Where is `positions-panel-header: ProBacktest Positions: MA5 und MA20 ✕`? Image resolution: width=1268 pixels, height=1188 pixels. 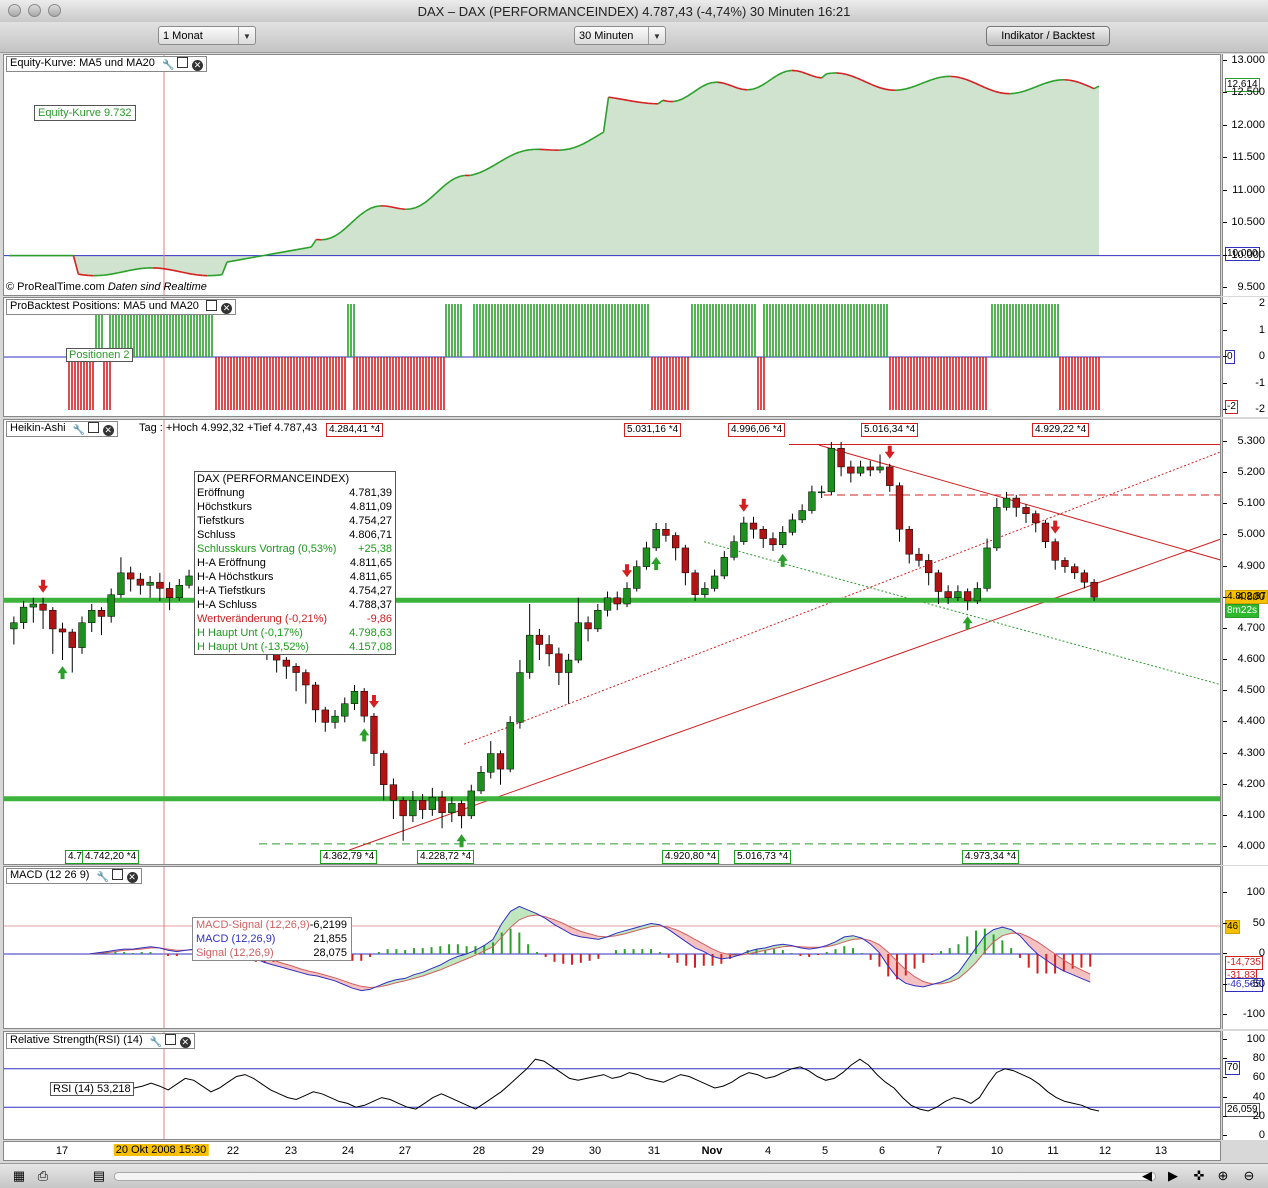
positions-panel-header: ProBacktest Positions: MA5 und MA20 ✕ is located at coordinates (121, 307).